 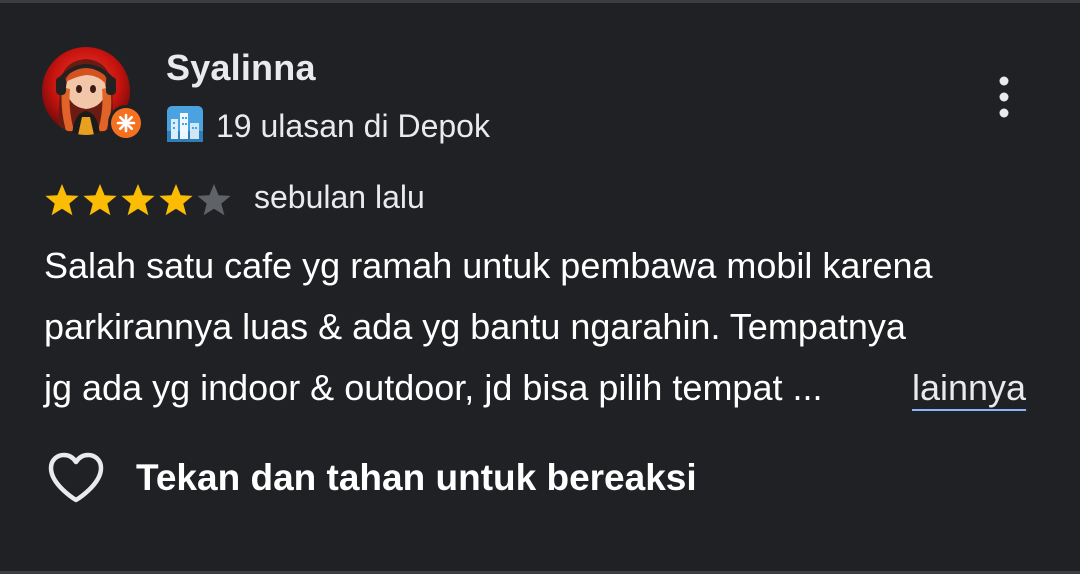 What do you see at coordinates (241, 68) in the screenshot?
I see `reviewer-name: Syalinna` at bounding box center [241, 68].